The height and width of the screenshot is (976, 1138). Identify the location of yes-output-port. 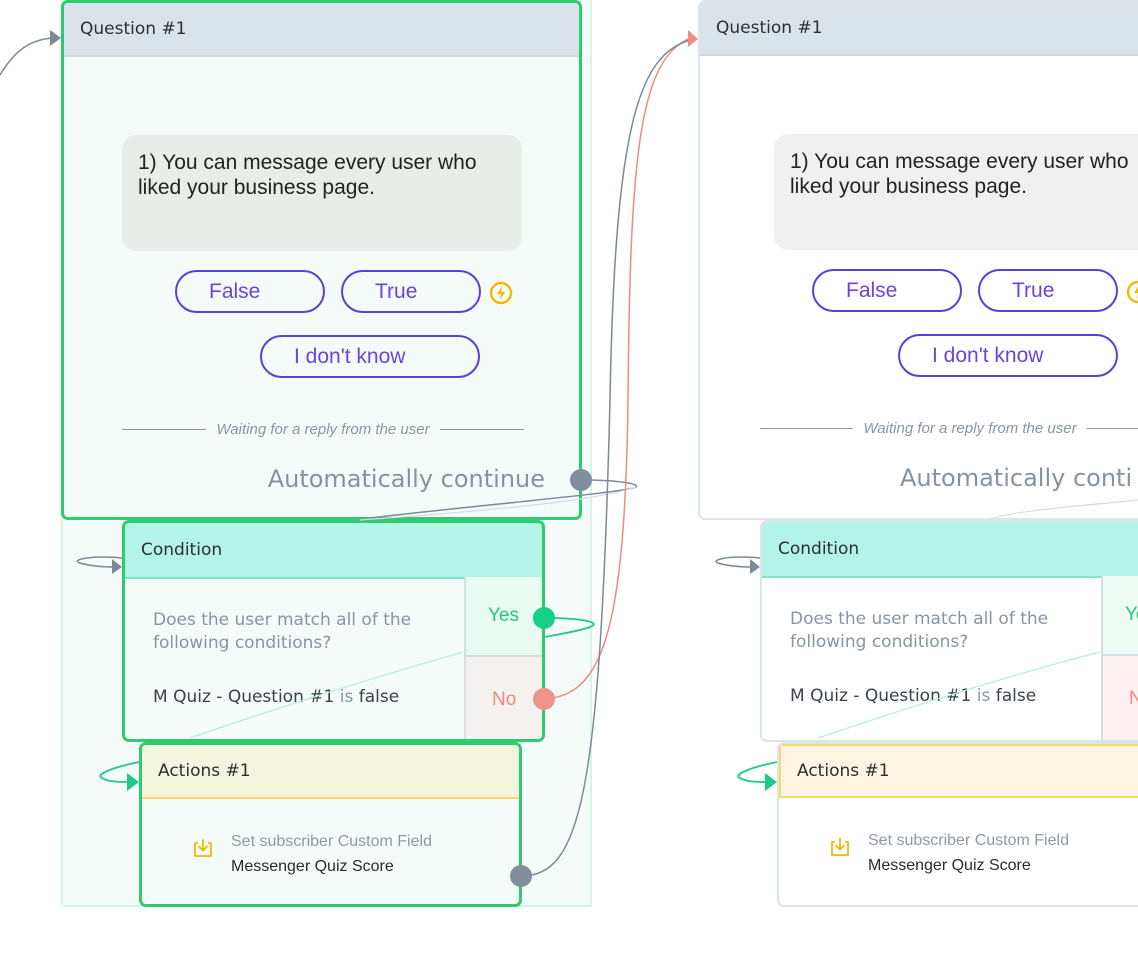
(544, 618).